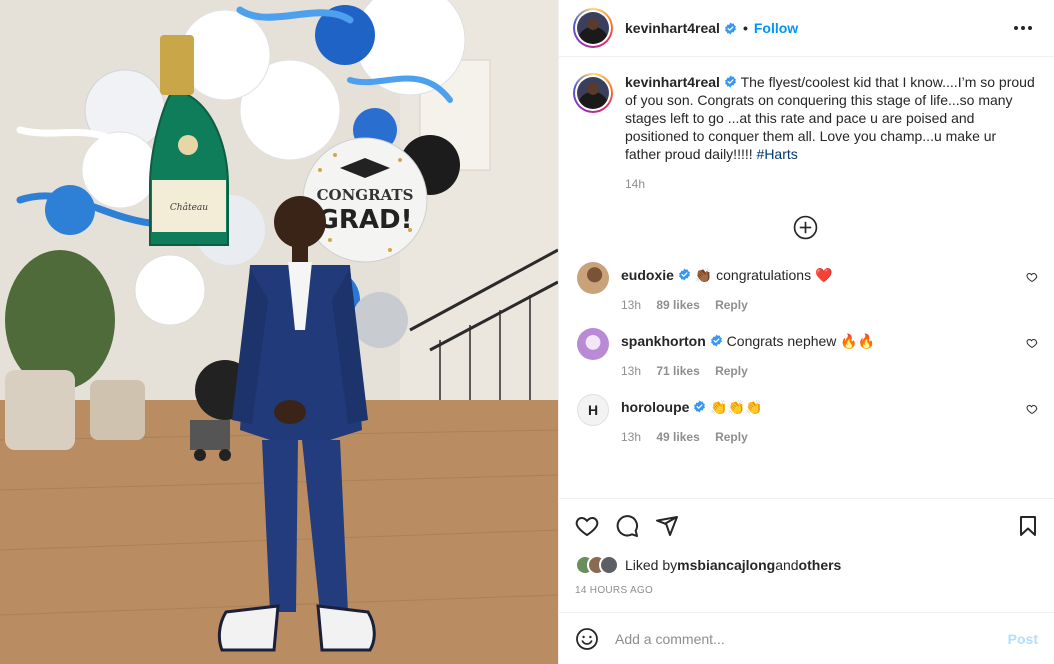 The image size is (1054, 664). What do you see at coordinates (677, 305) in the screenshot?
I see `comment-likes: 89 likes` at bounding box center [677, 305].